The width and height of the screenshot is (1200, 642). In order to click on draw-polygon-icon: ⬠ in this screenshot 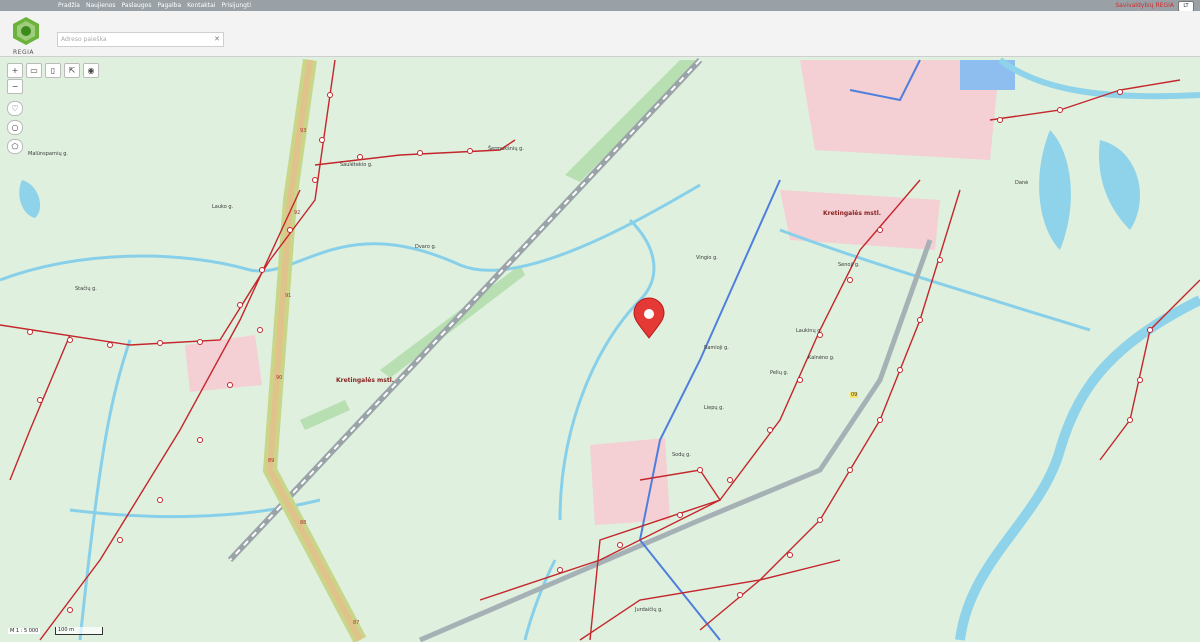, I will do `click(15, 146)`.